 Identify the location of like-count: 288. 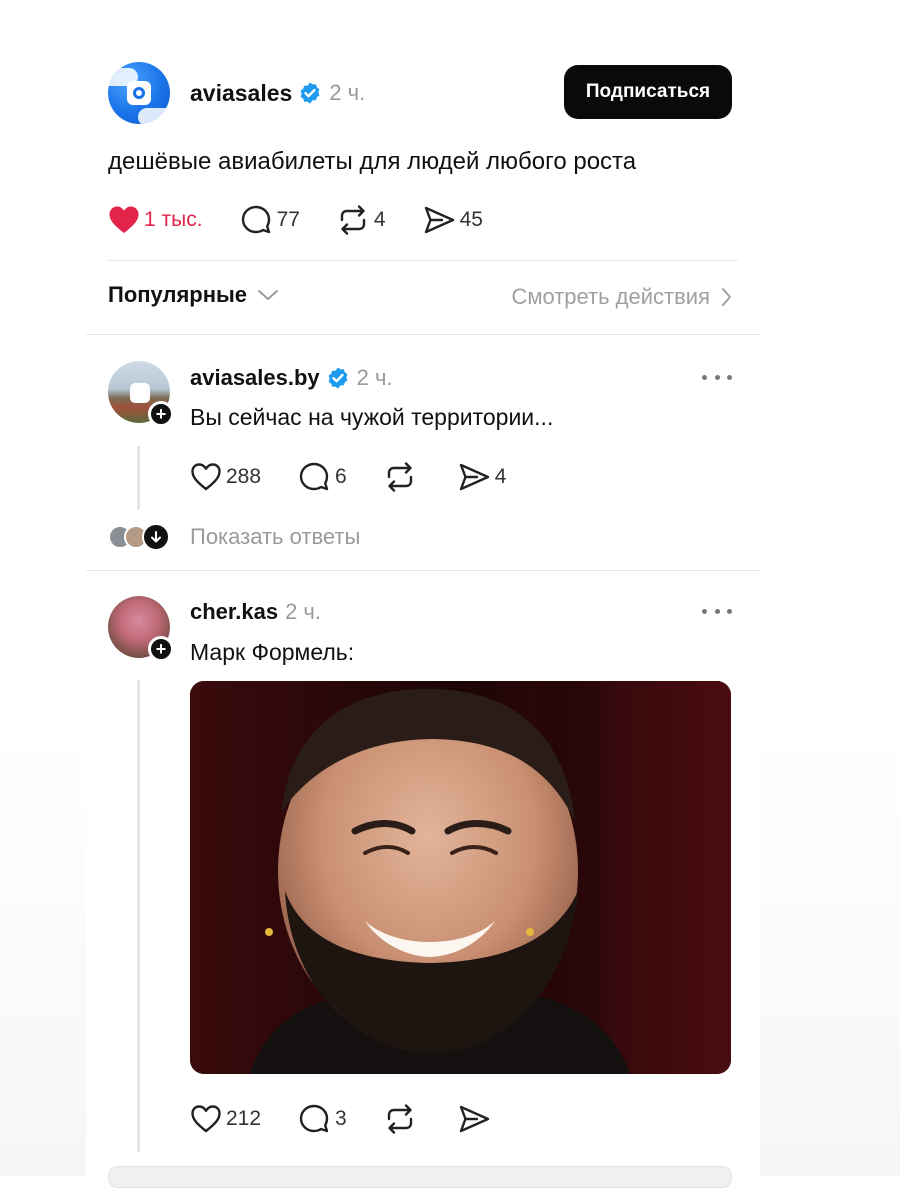
(244, 476).